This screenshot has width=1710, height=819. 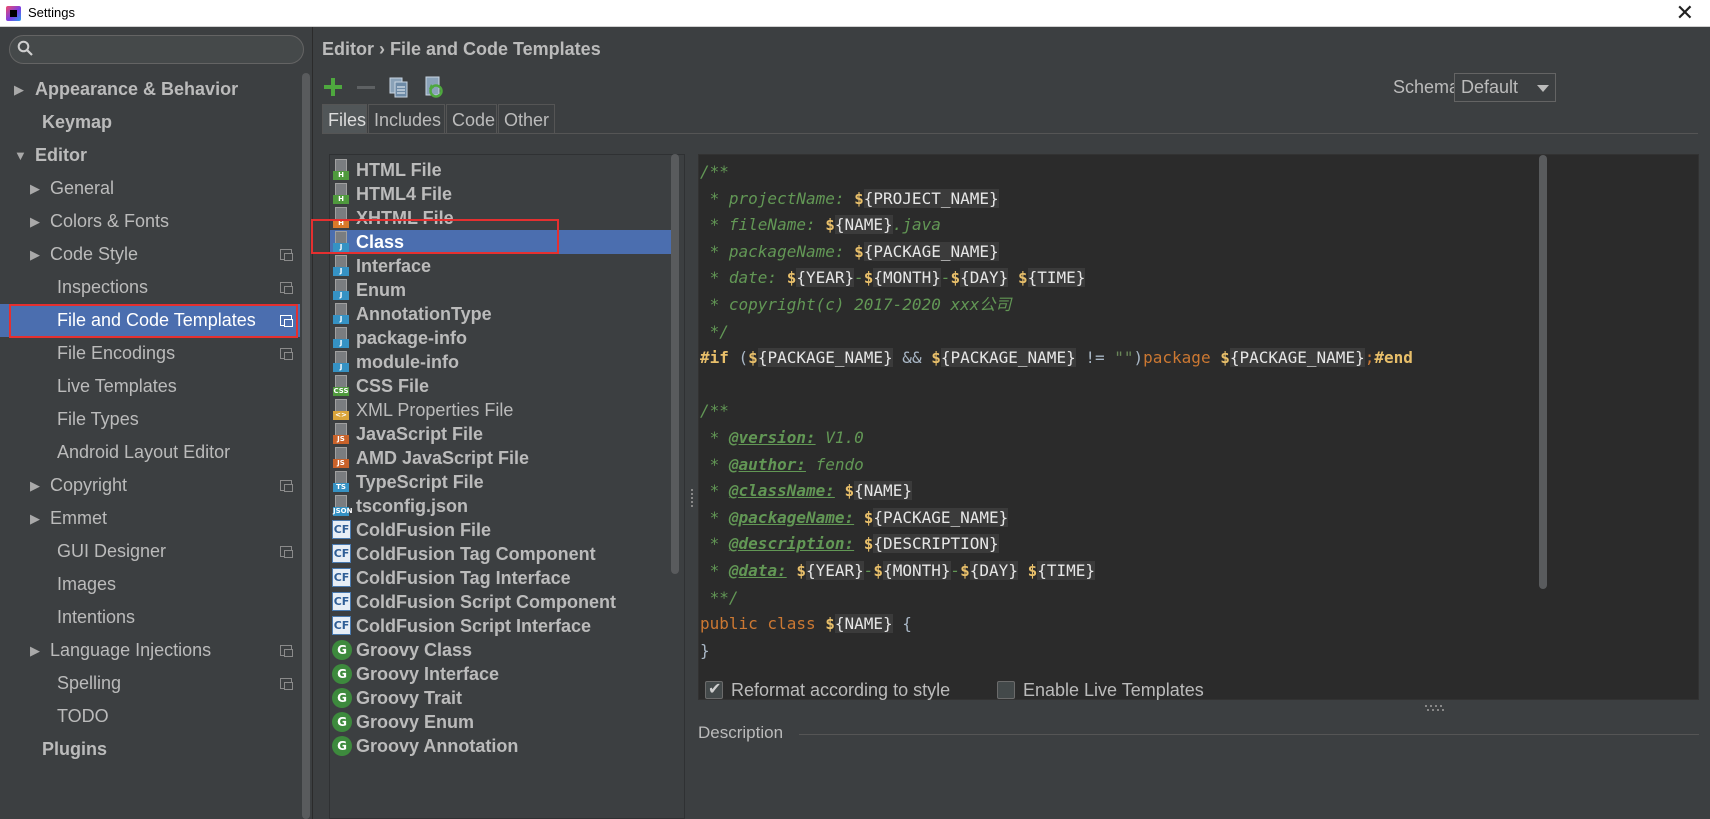 What do you see at coordinates (1006, 690) in the screenshot?
I see `live-templates-checkbox-box` at bounding box center [1006, 690].